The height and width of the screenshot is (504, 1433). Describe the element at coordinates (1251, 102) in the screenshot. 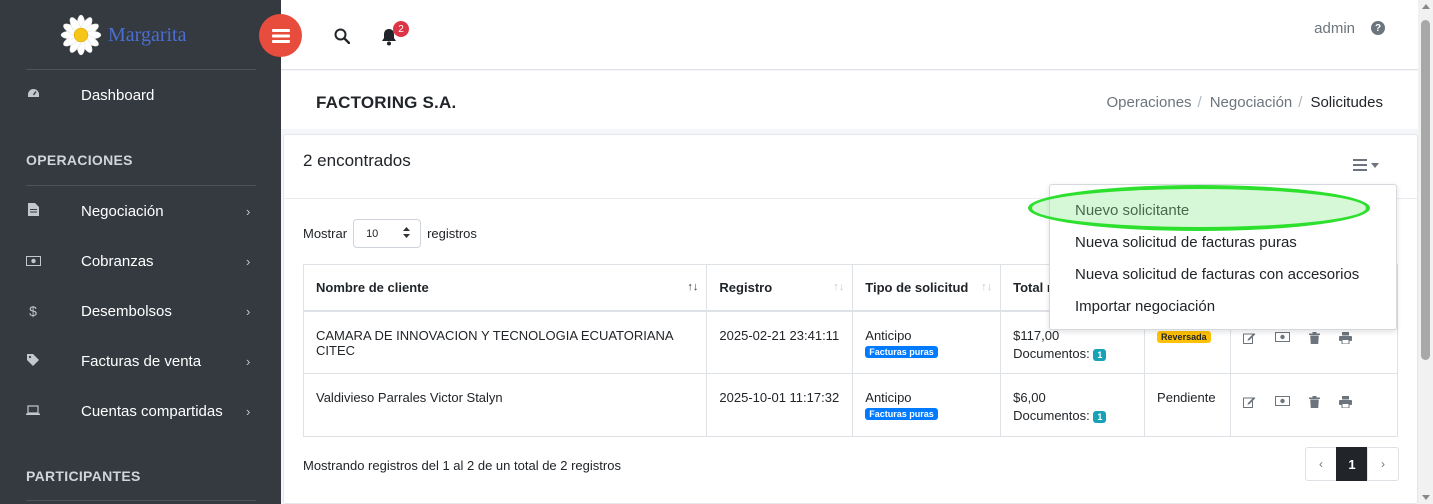

I see `breadcrumb-negociacion: Negociación` at that location.